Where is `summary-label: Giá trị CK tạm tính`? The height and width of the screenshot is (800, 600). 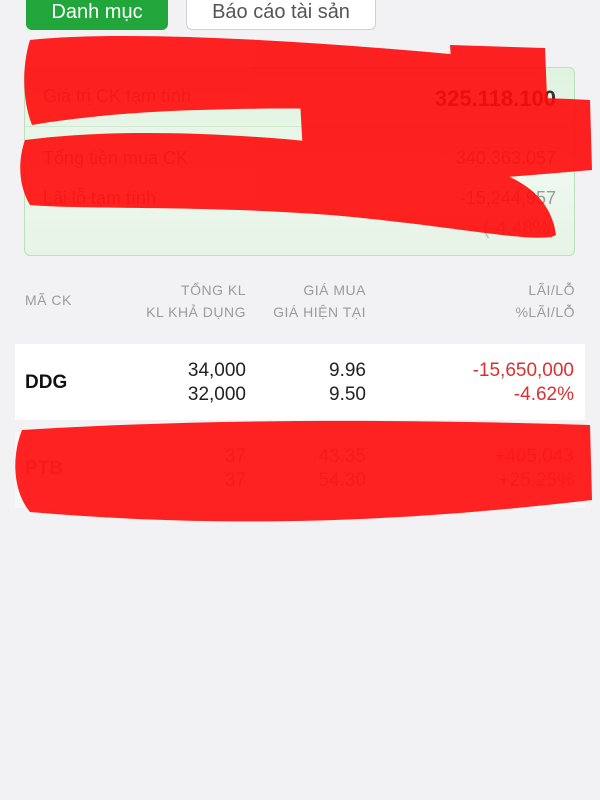
summary-label: Giá trị CK tạm tính is located at coordinates (117, 96).